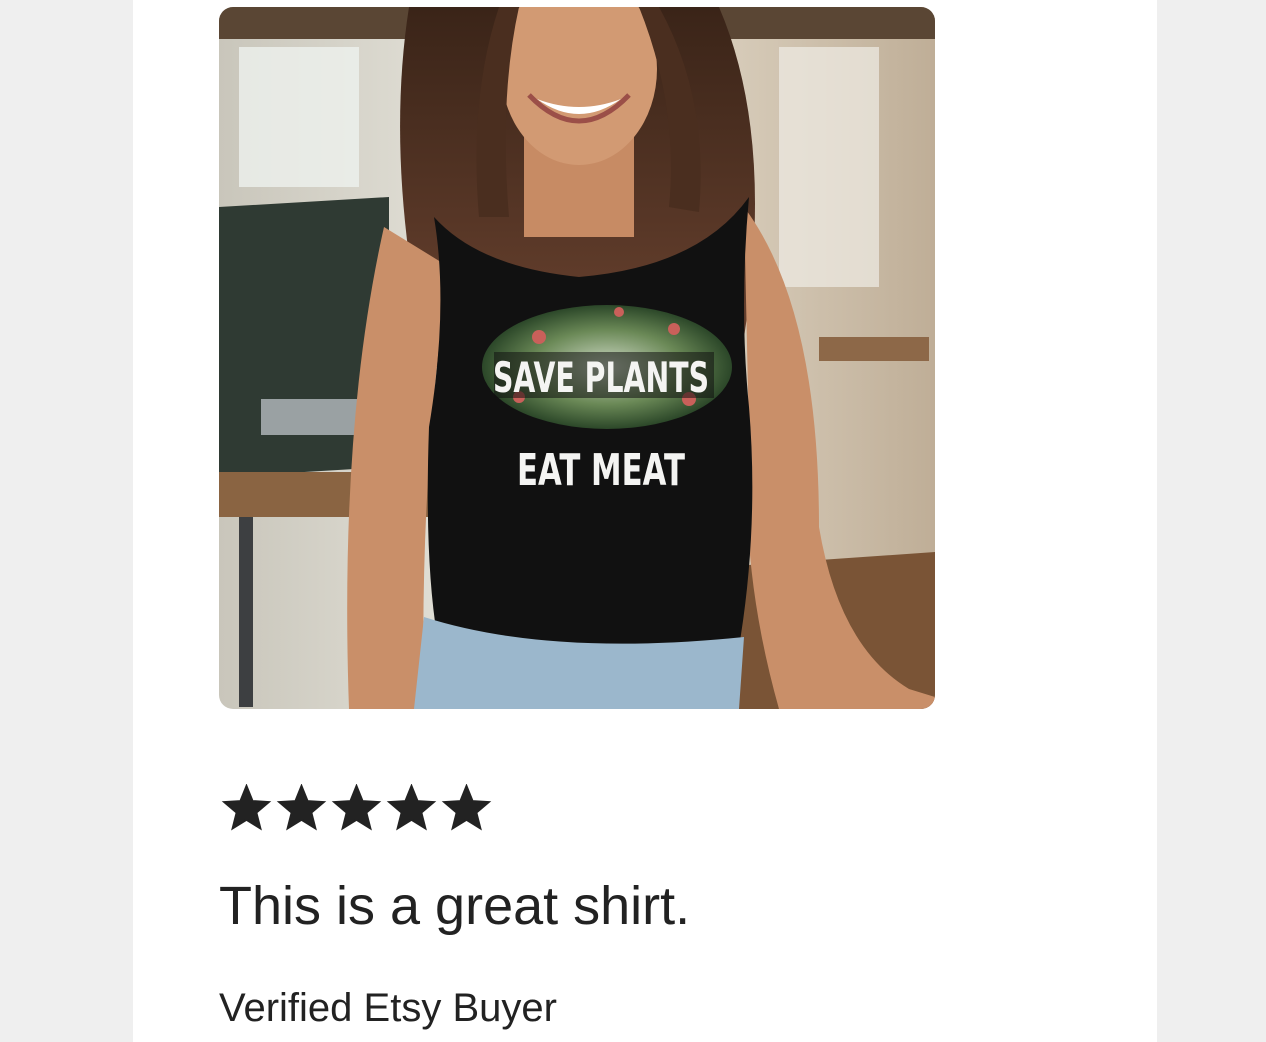  What do you see at coordinates (601, 470) in the screenshot?
I see `shirt-print-line-2: EAT MEAT` at bounding box center [601, 470].